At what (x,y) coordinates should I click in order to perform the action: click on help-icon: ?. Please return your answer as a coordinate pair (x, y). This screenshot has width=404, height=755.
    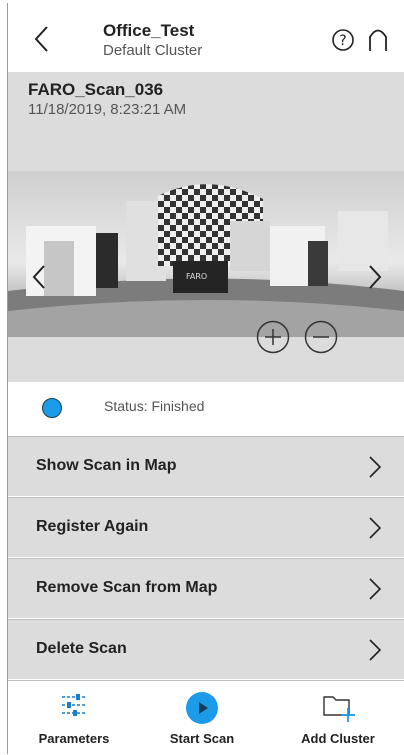
    Looking at the image, I should click on (343, 40).